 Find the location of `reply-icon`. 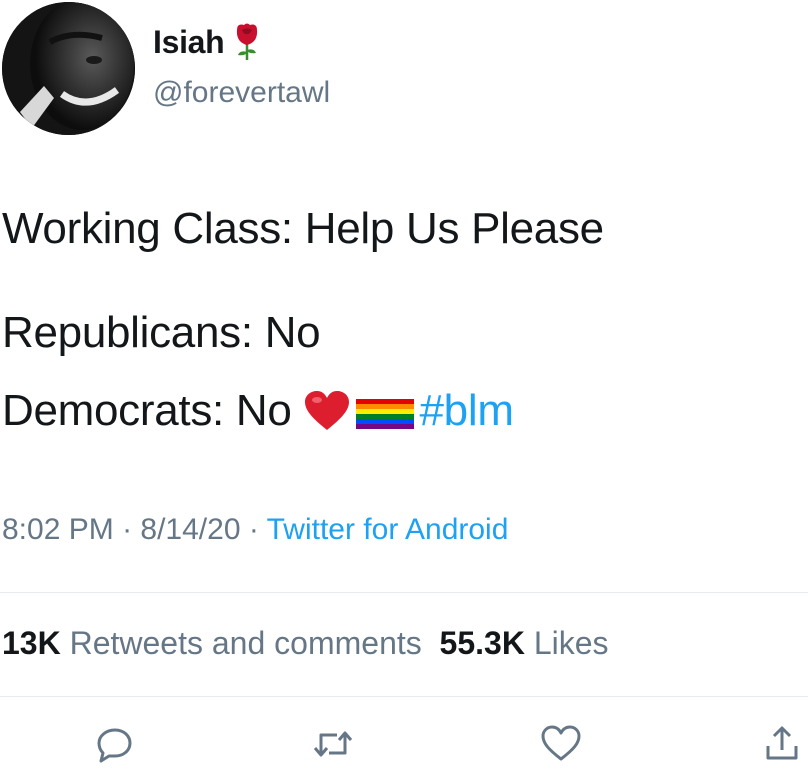

reply-icon is located at coordinates (115, 746).